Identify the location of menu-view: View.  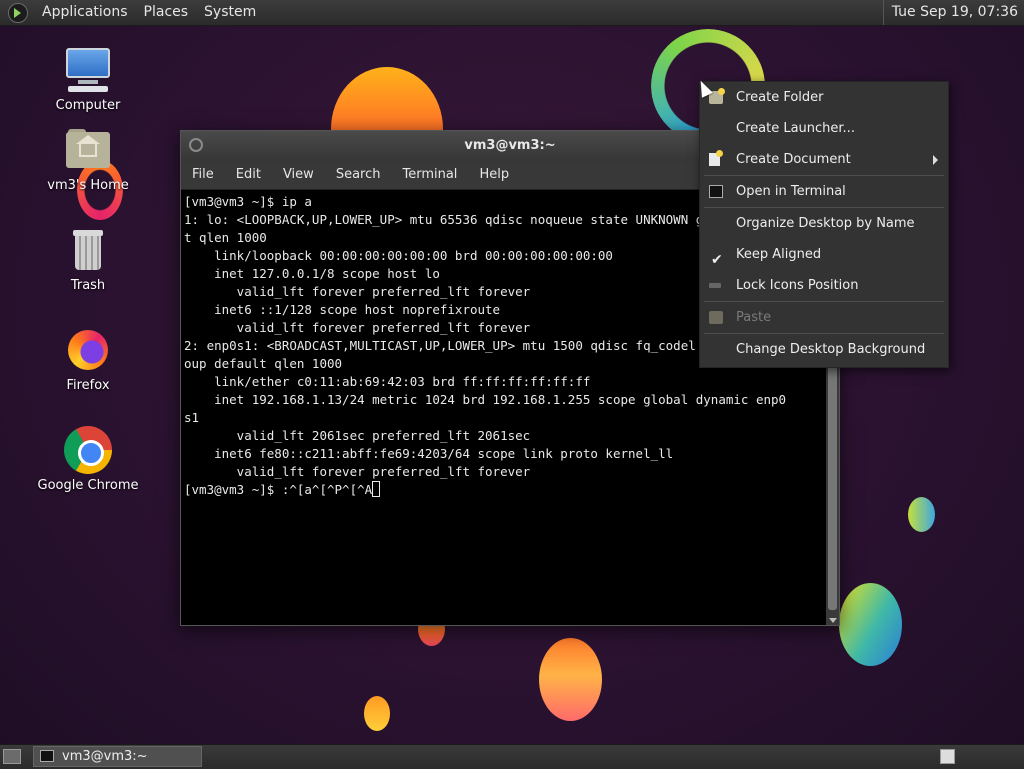
(298, 175).